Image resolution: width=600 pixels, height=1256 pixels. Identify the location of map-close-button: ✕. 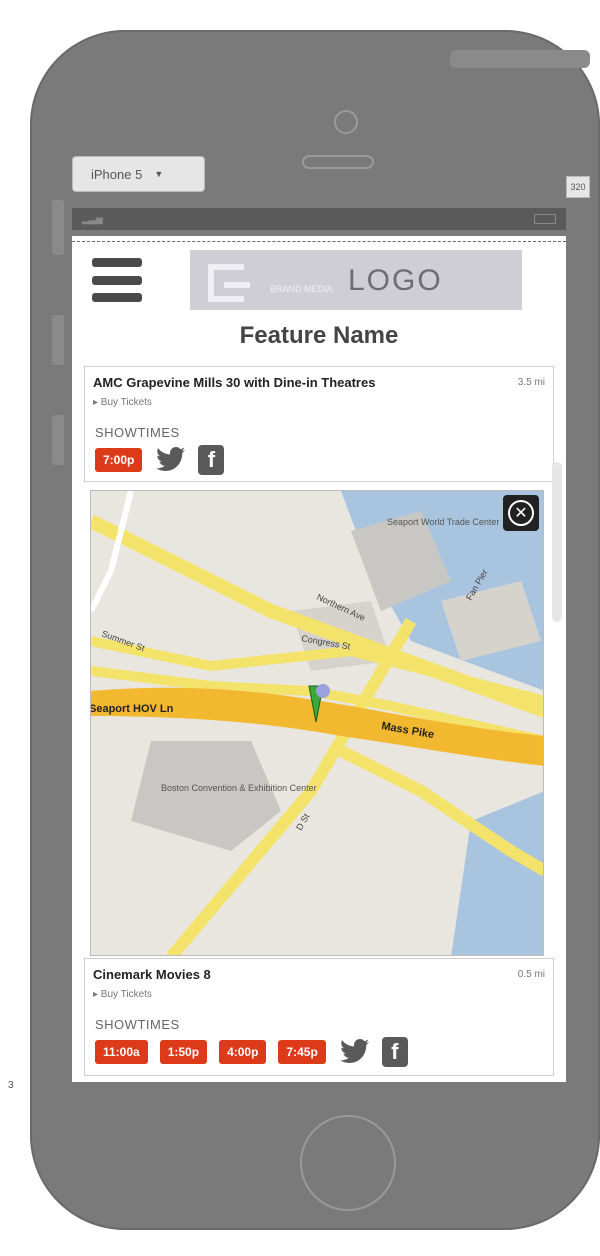
(521, 513).